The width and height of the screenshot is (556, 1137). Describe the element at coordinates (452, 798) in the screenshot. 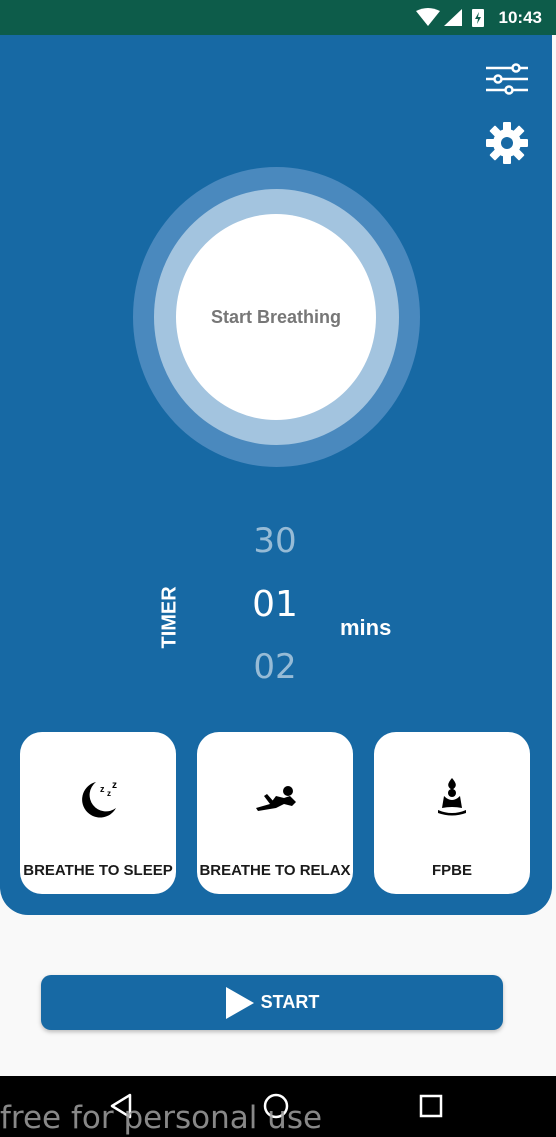

I see `meditation-icon` at that location.